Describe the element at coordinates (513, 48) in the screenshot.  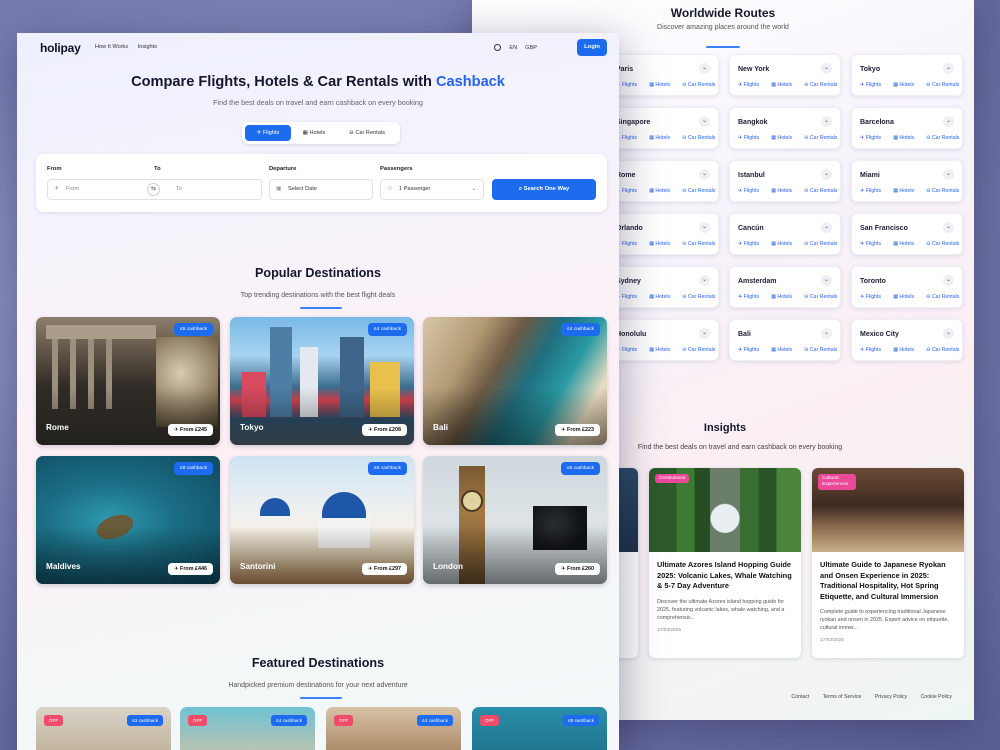
I see `language-selector: EN` at that location.